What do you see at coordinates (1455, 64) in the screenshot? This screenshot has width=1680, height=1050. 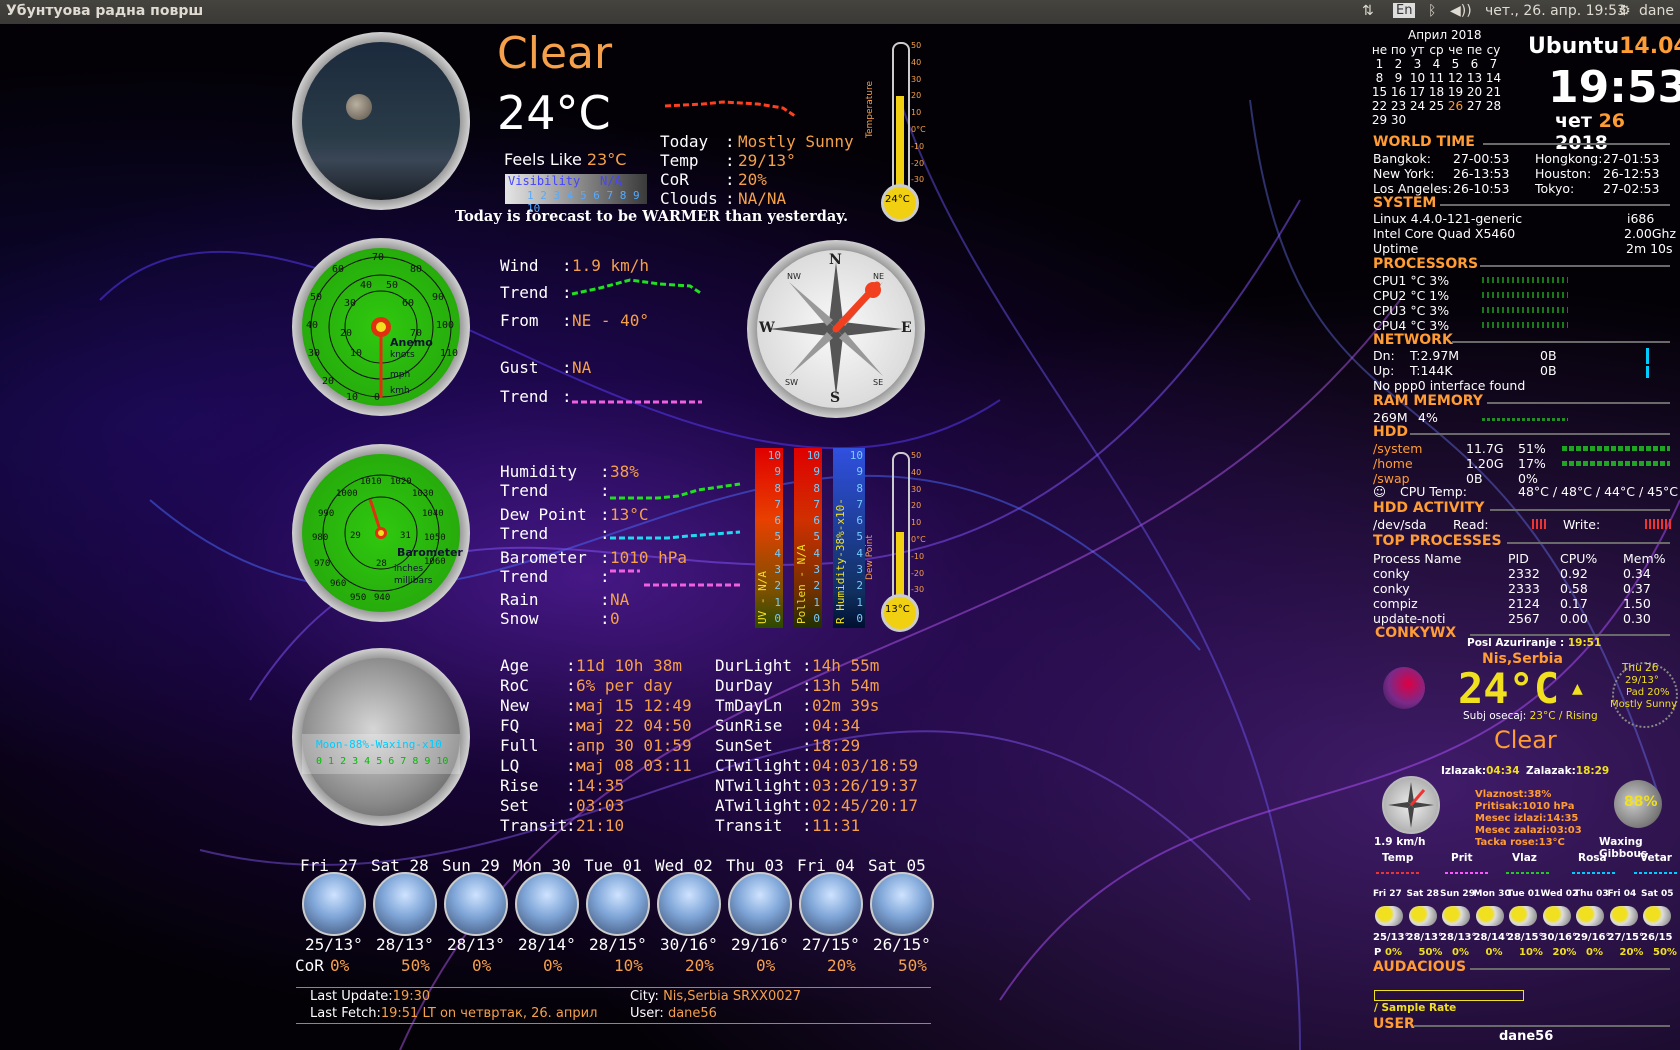 I see `calendar-day: 5` at bounding box center [1455, 64].